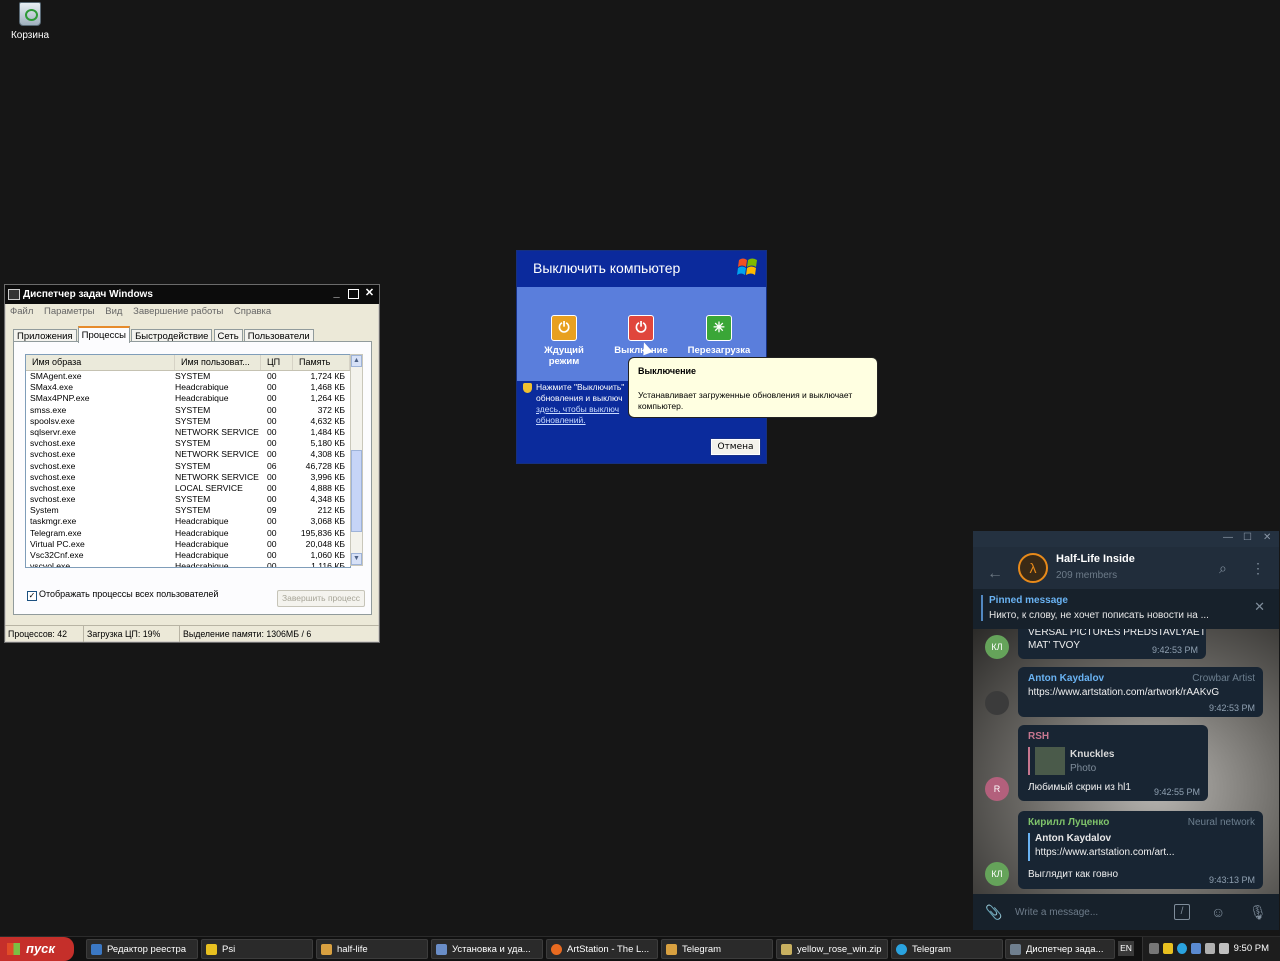 This screenshot has height=961, width=1280. Describe the element at coordinates (1050, 761) in the screenshot. I see `photo-thumbnail` at that location.